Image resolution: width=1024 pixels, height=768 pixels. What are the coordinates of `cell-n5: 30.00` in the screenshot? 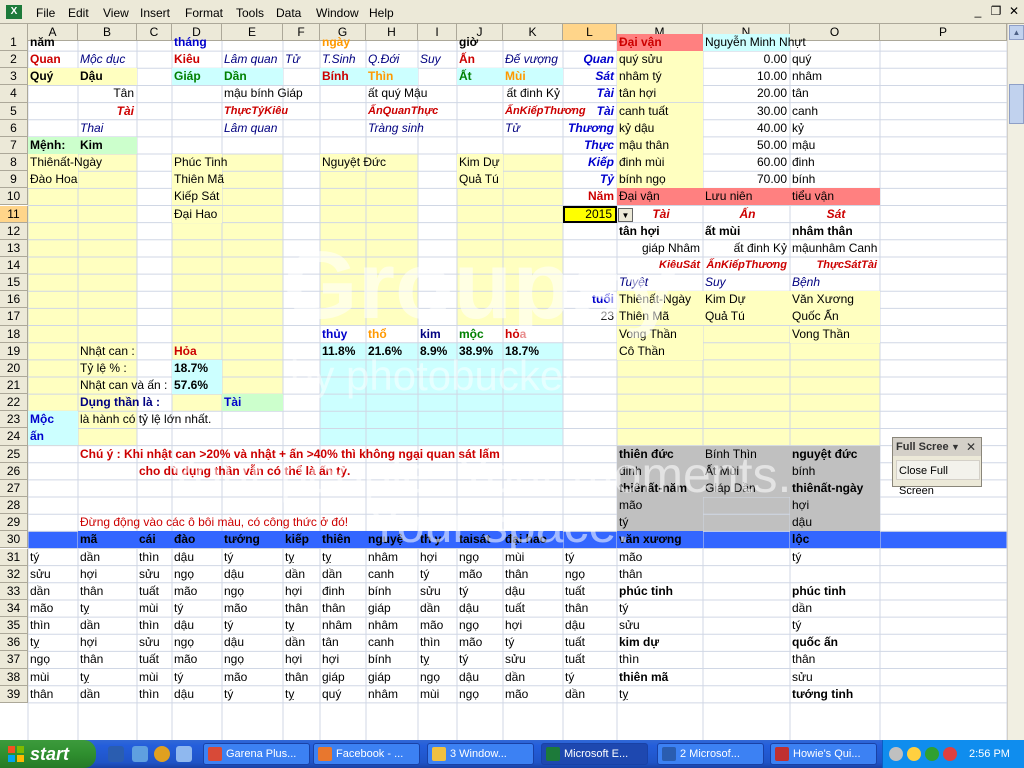 It's located at (746, 111).